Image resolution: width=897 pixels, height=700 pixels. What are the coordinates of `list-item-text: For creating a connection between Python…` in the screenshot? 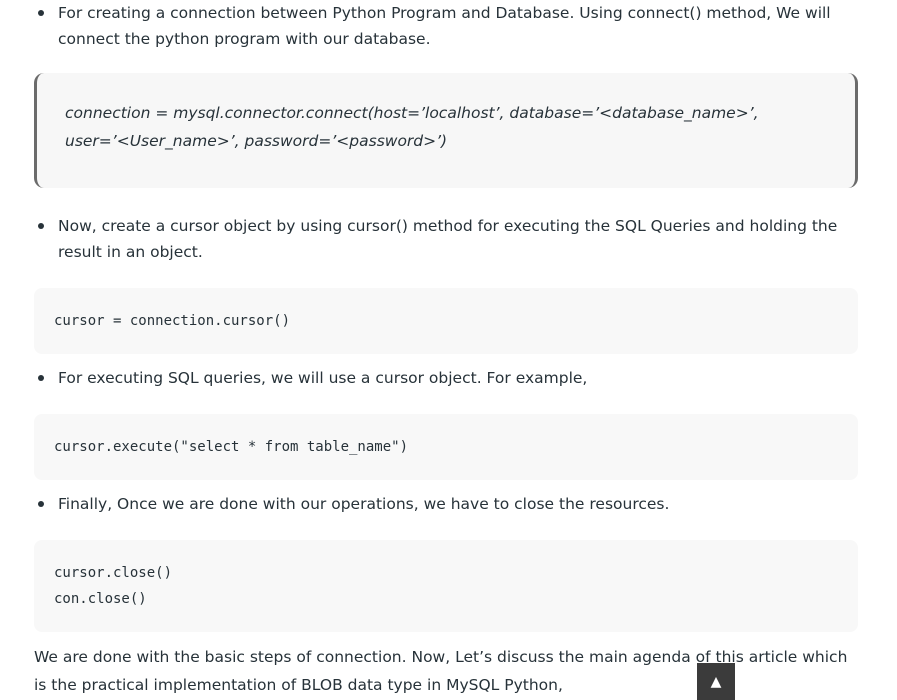 It's located at (444, 26).